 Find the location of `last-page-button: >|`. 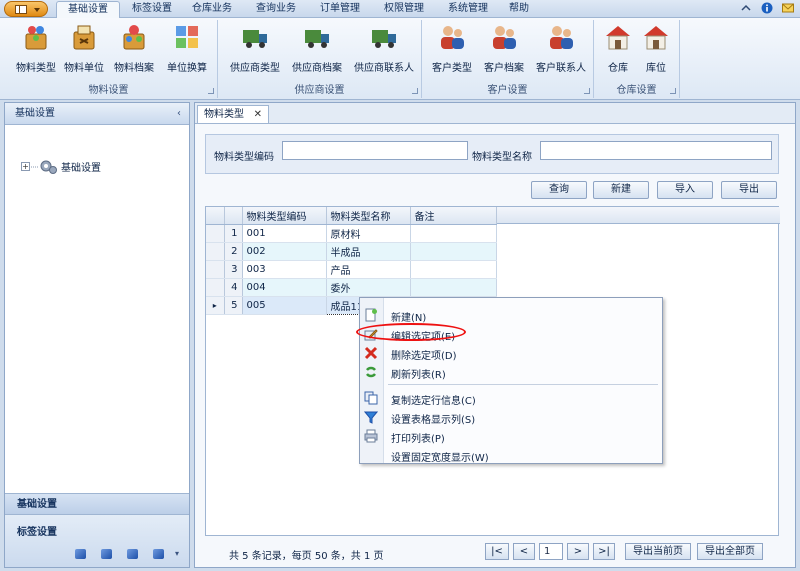

last-page-button: >| is located at coordinates (604, 551).